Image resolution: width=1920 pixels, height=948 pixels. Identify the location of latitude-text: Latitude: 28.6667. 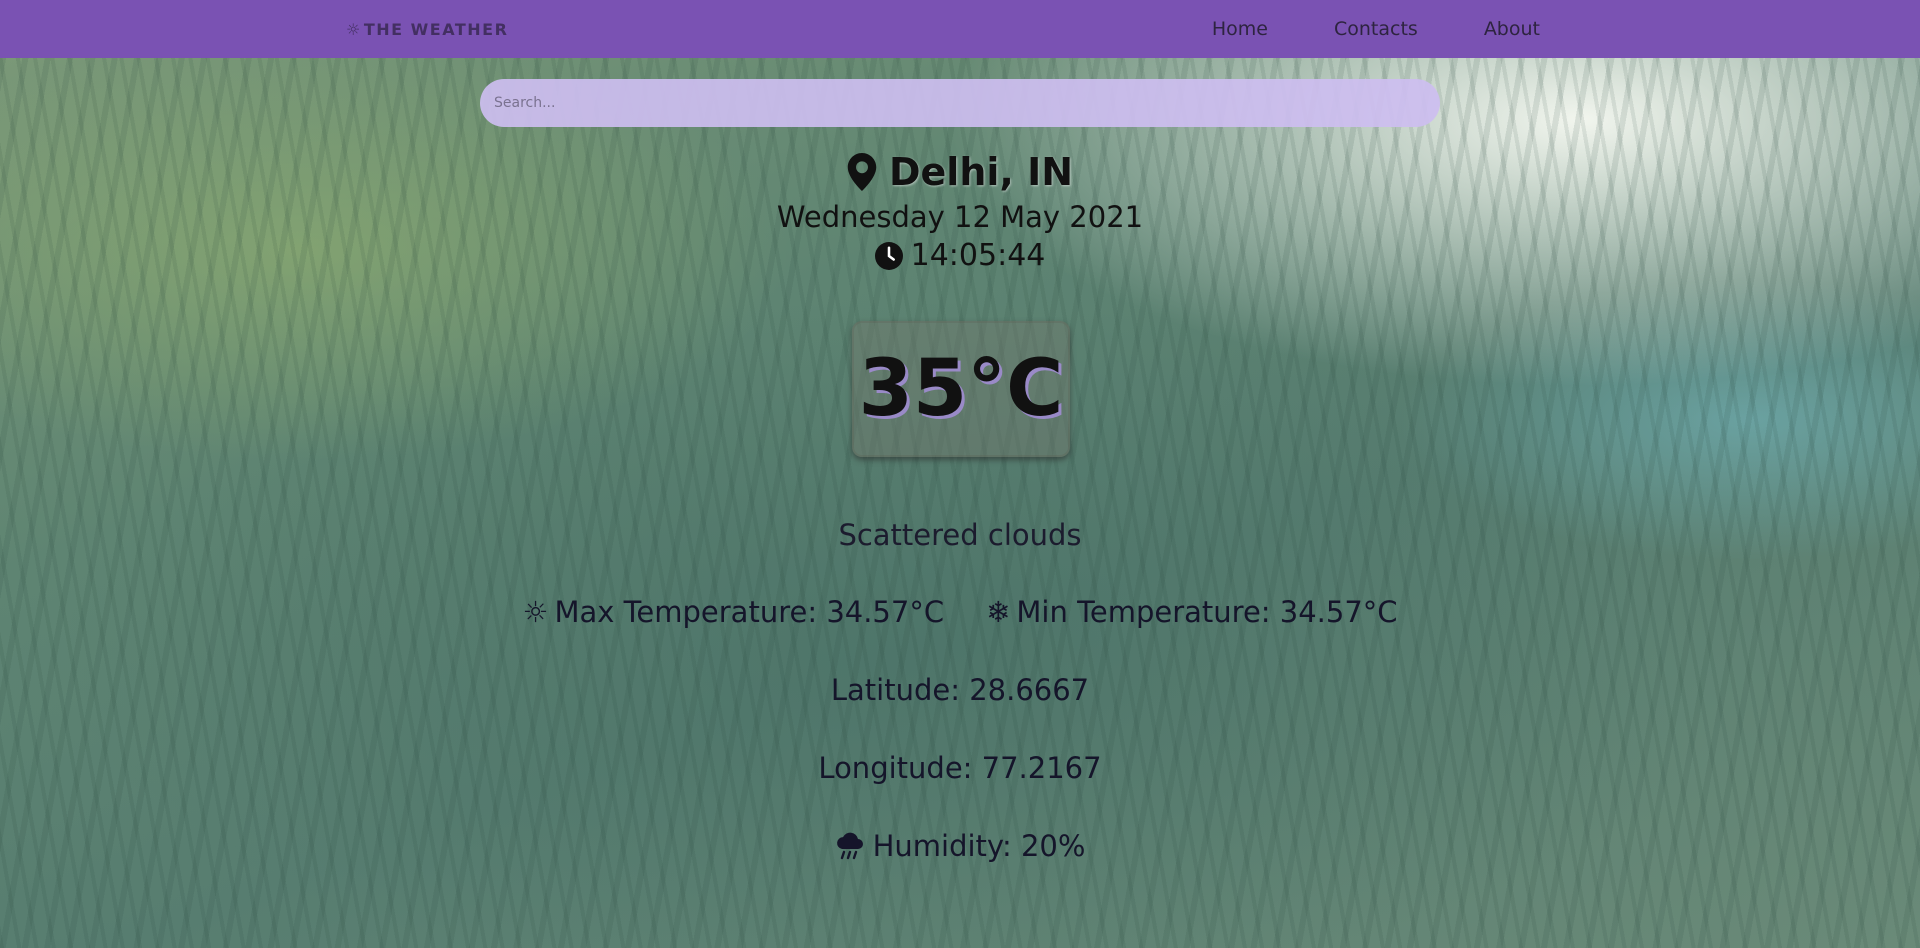
(960, 690).